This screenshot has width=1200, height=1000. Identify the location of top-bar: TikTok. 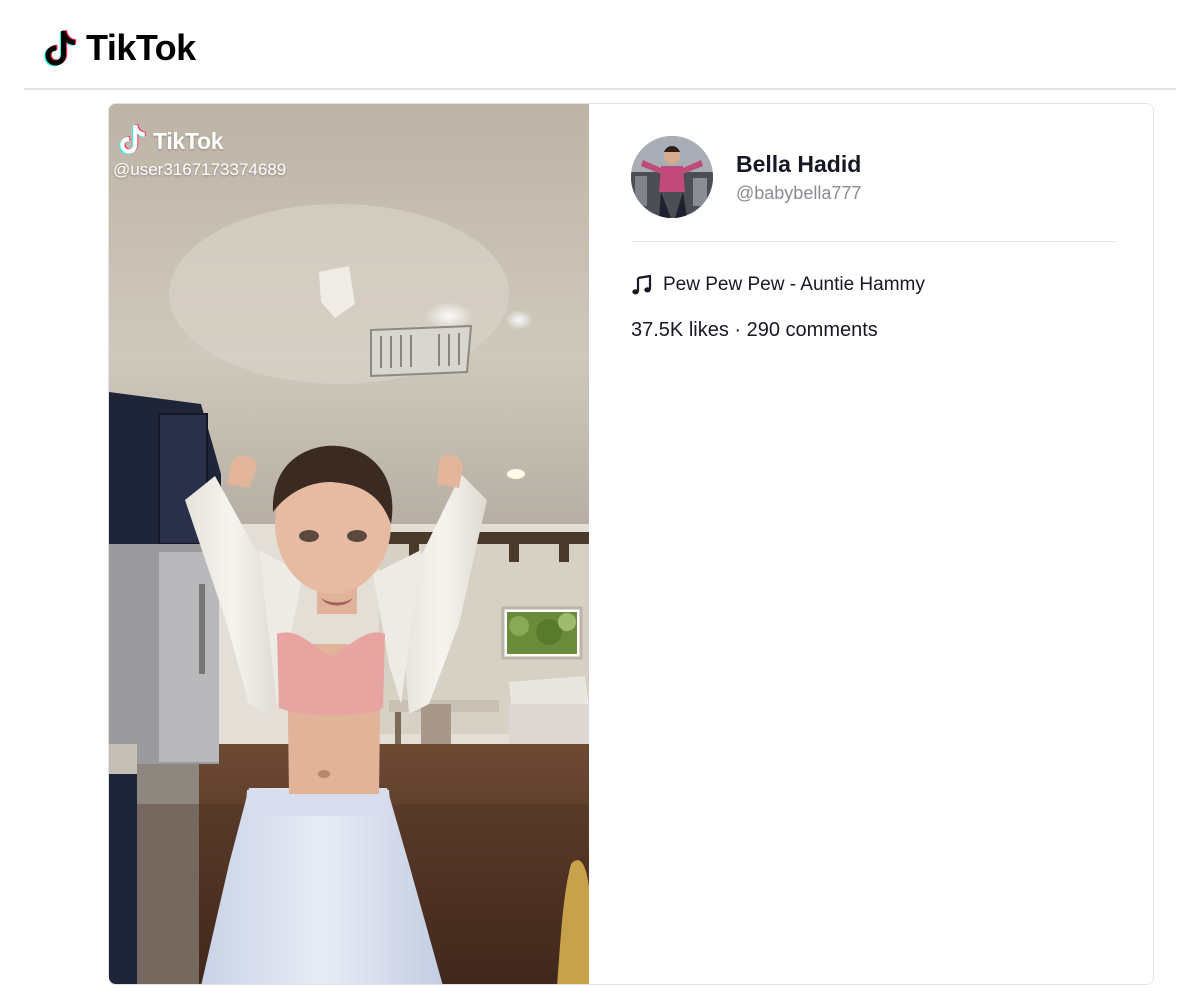
(600, 45).